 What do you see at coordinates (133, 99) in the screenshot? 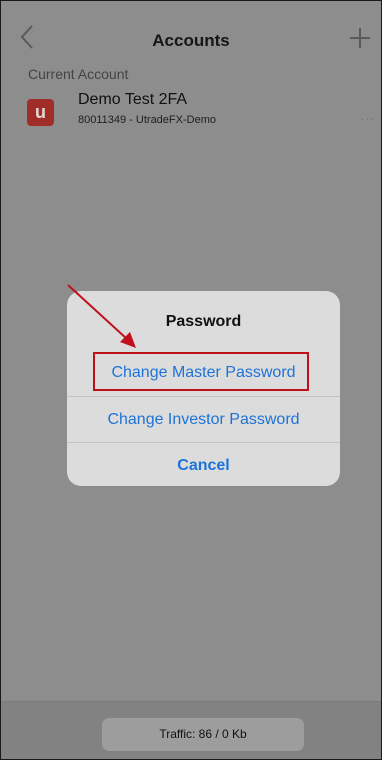
I see `account-name: Demo Test 2FA` at bounding box center [133, 99].